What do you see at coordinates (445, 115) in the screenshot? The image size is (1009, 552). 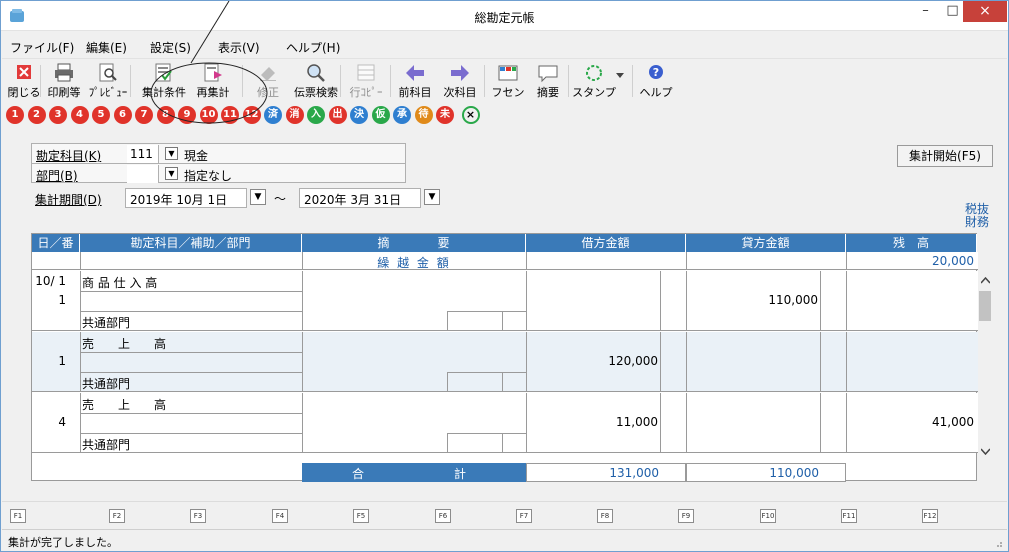 I see `stamp-button: 未` at bounding box center [445, 115].